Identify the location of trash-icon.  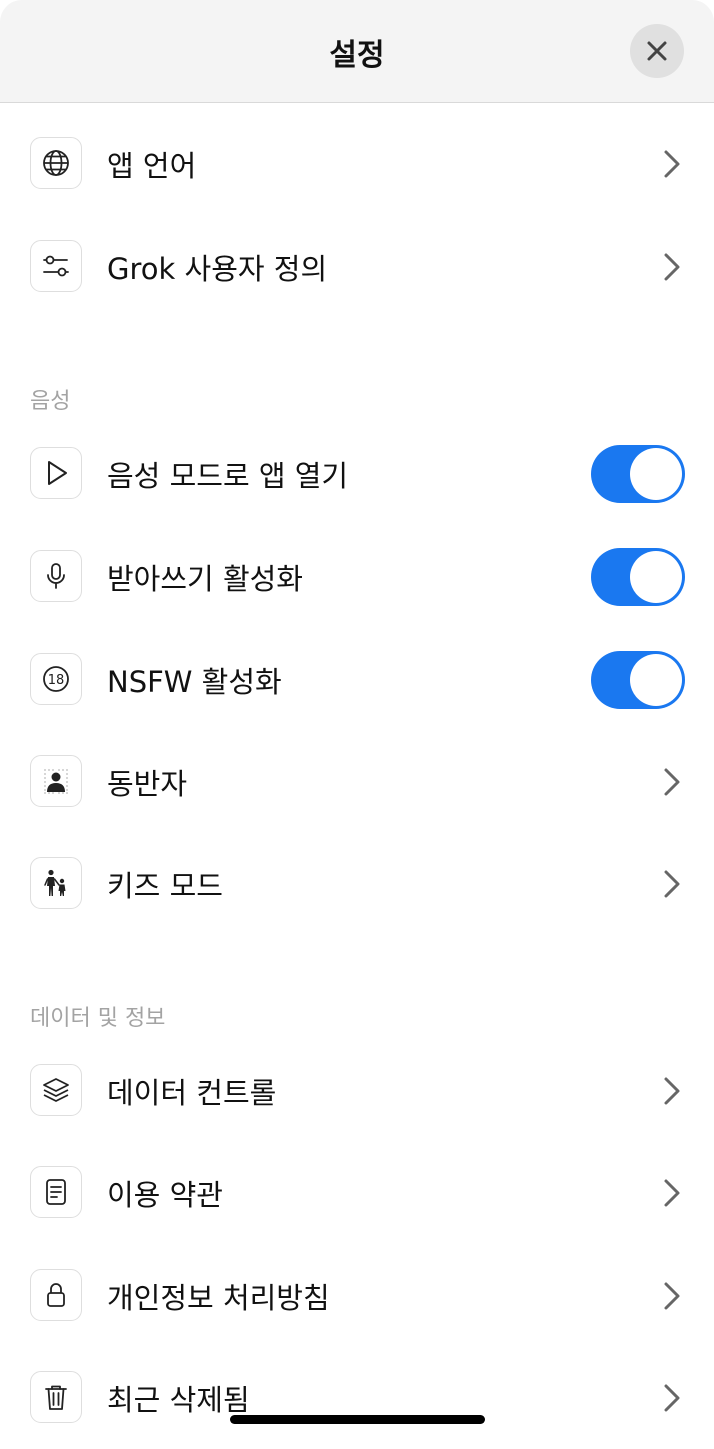
(56, 1397).